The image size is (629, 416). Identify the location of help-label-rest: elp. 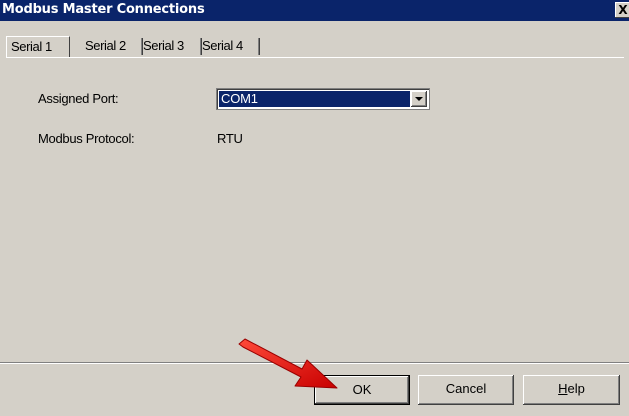
(576, 388).